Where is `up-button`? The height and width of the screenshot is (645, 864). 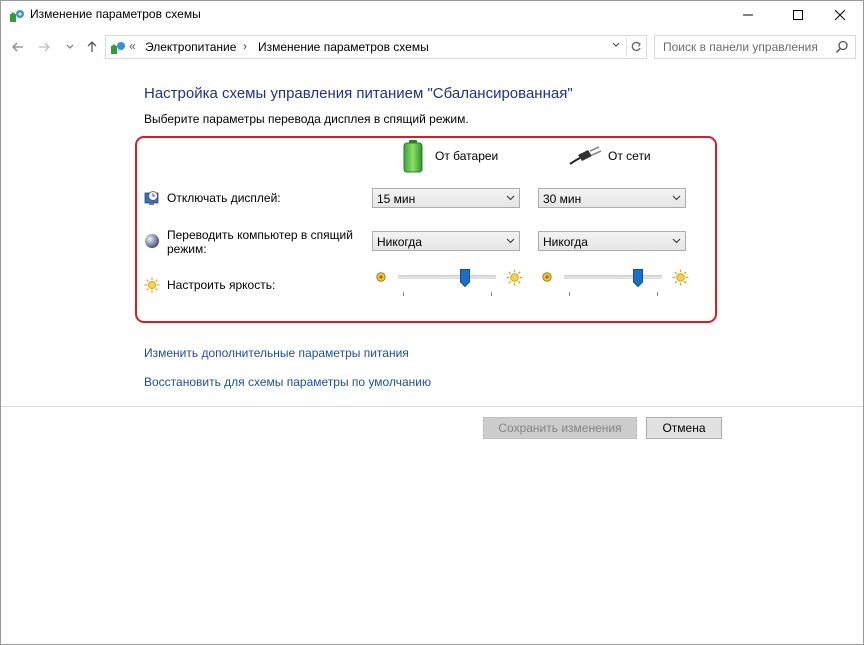
up-button is located at coordinates (92, 47).